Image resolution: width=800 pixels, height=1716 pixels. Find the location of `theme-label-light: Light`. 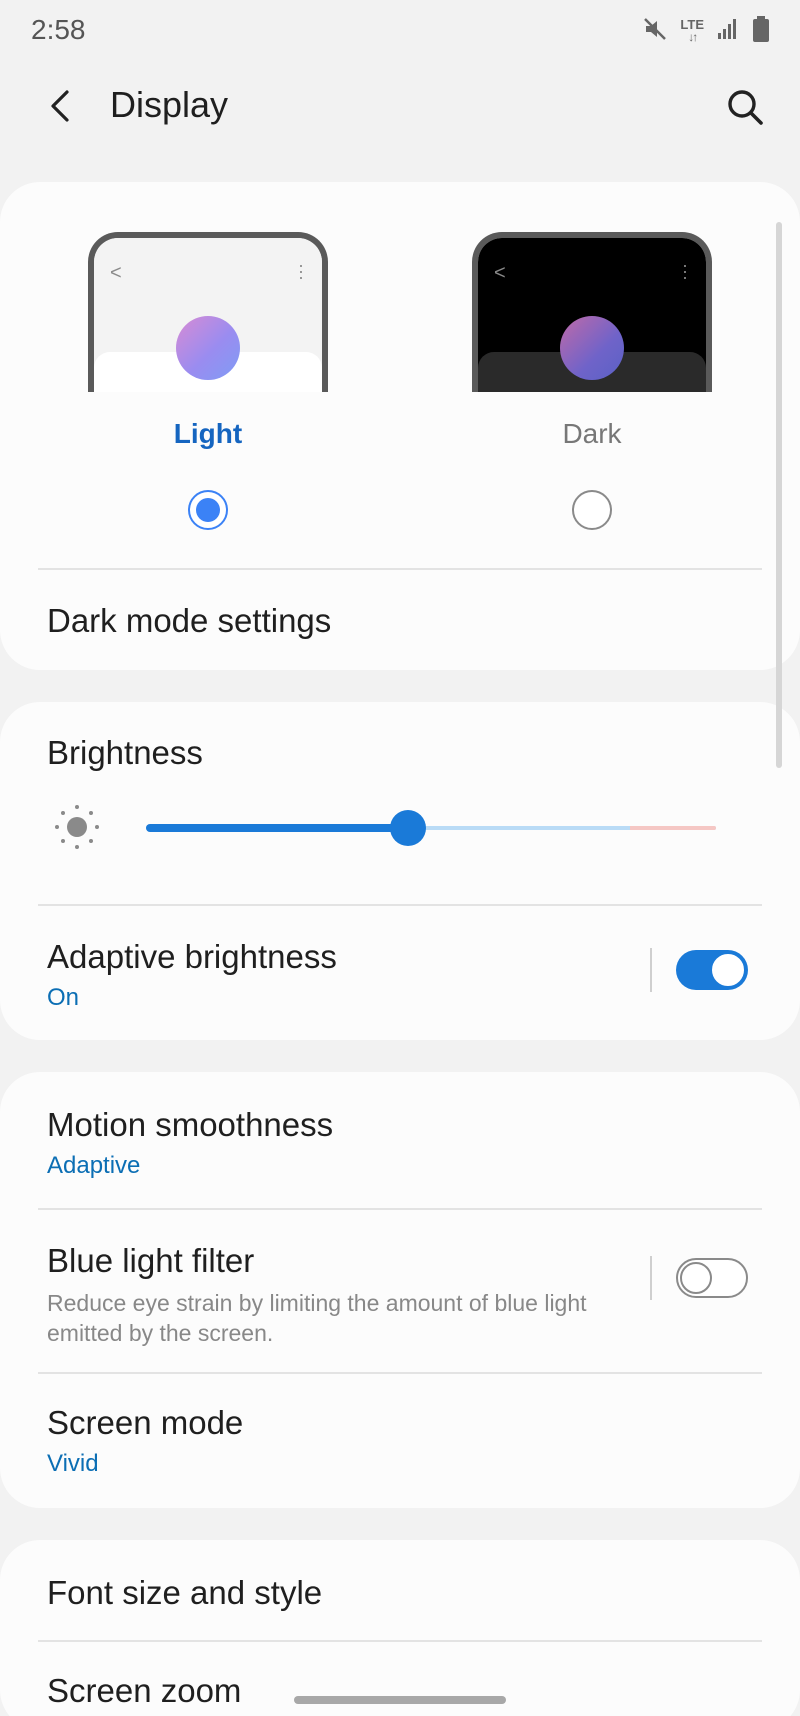

theme-label-light: Light is located at coordinates (208, 433).